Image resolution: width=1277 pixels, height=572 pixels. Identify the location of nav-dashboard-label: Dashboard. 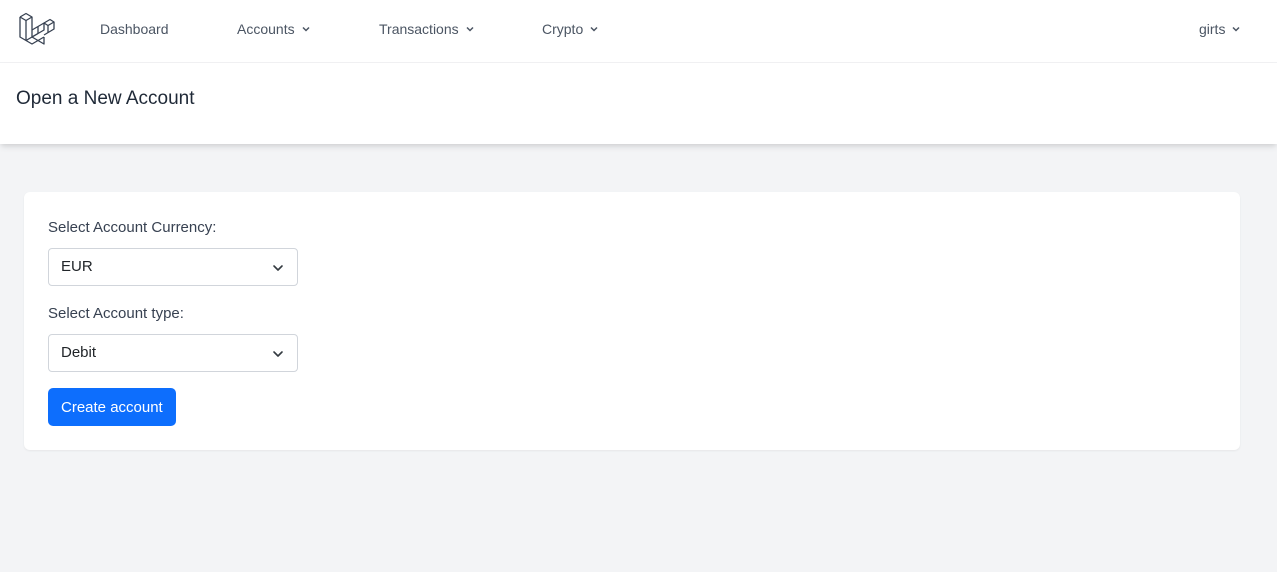
(134, 29).